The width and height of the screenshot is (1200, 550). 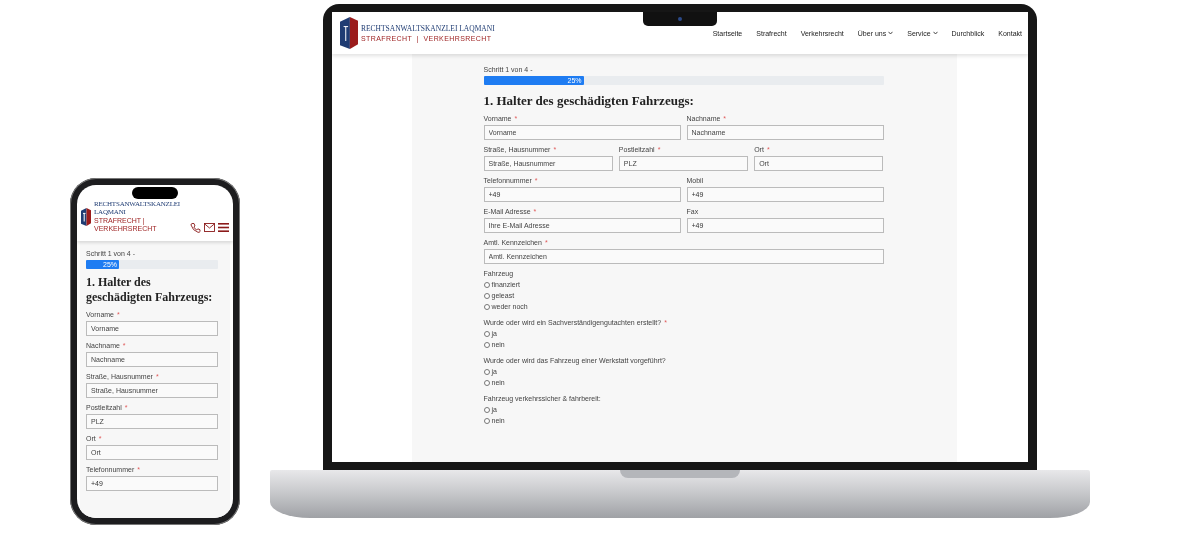 What do you see at coordinates (223, 227) in the screenshot?
I see `menu-icon` at bounding box center [223, 227].